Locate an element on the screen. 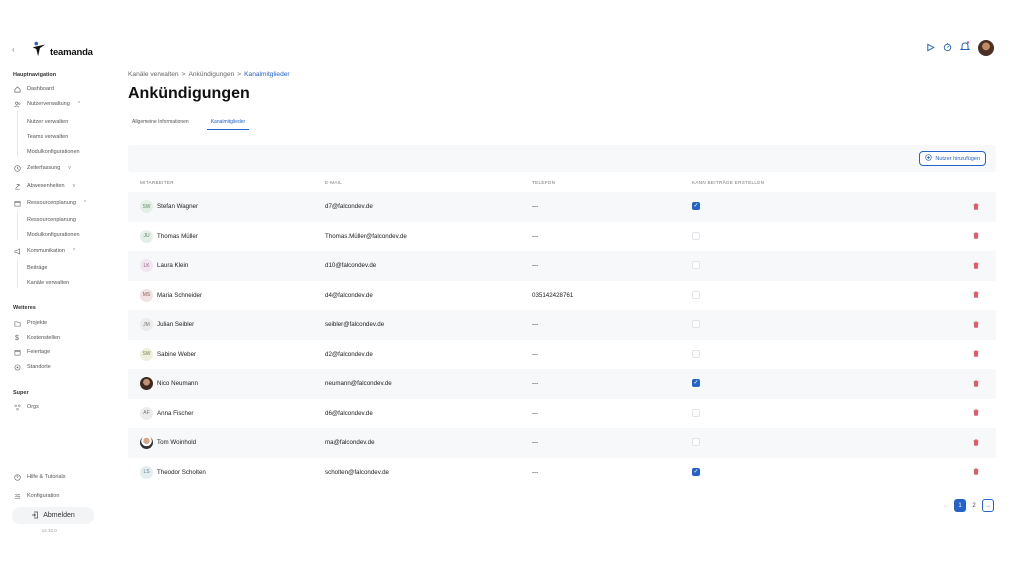 Image resolution: width=1024 pixels, height=576 pixels. brand-logo: teamanda is located at coordinates (61, 49).